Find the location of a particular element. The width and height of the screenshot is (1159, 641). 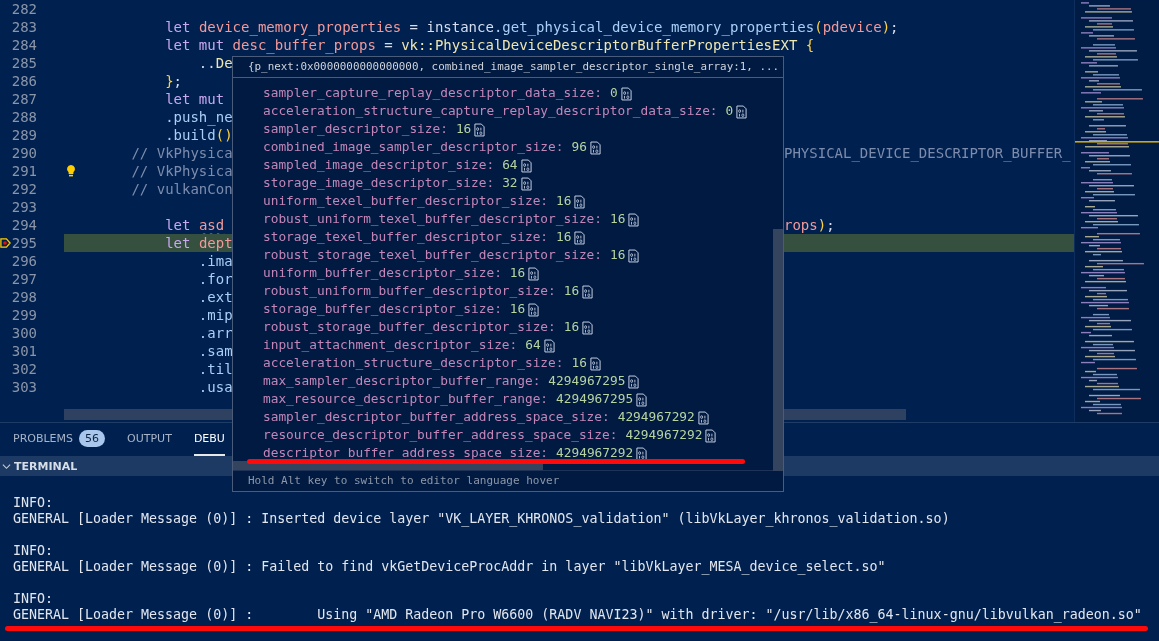

field-name: storage_image_descriptor_size: is located at coordinates (379, 182).